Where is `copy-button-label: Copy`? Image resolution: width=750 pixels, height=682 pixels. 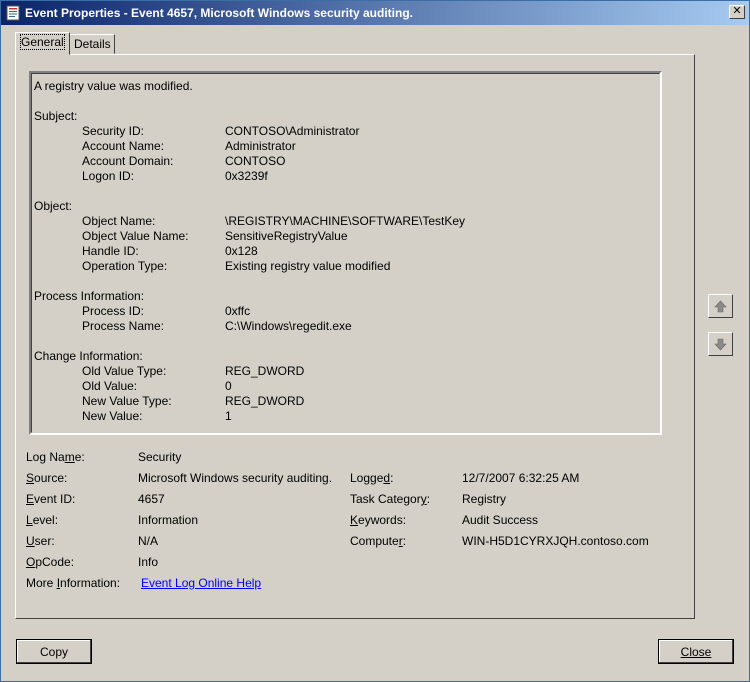
copy-button-label: Copy is located at coordinates (53, 651).